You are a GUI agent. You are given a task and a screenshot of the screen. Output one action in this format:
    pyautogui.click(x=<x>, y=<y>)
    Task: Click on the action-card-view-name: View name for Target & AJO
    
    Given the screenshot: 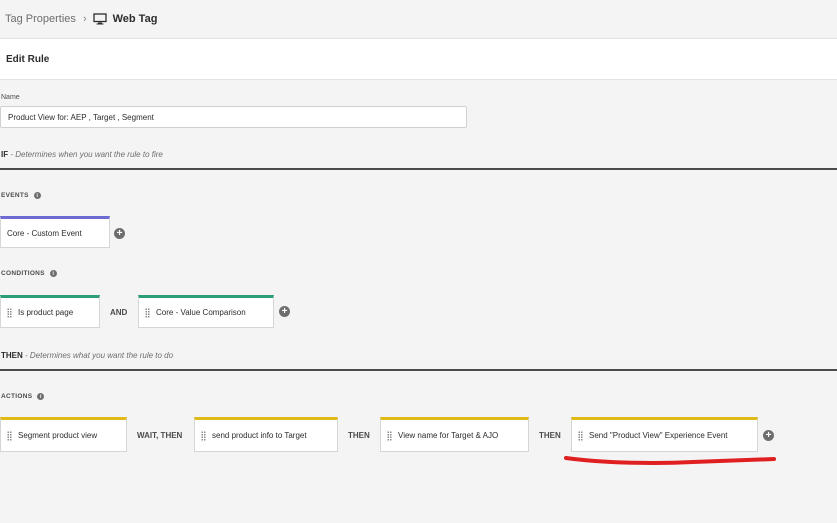 What is the action you would take?
    pyautogui.click(x=454, y=434)
    